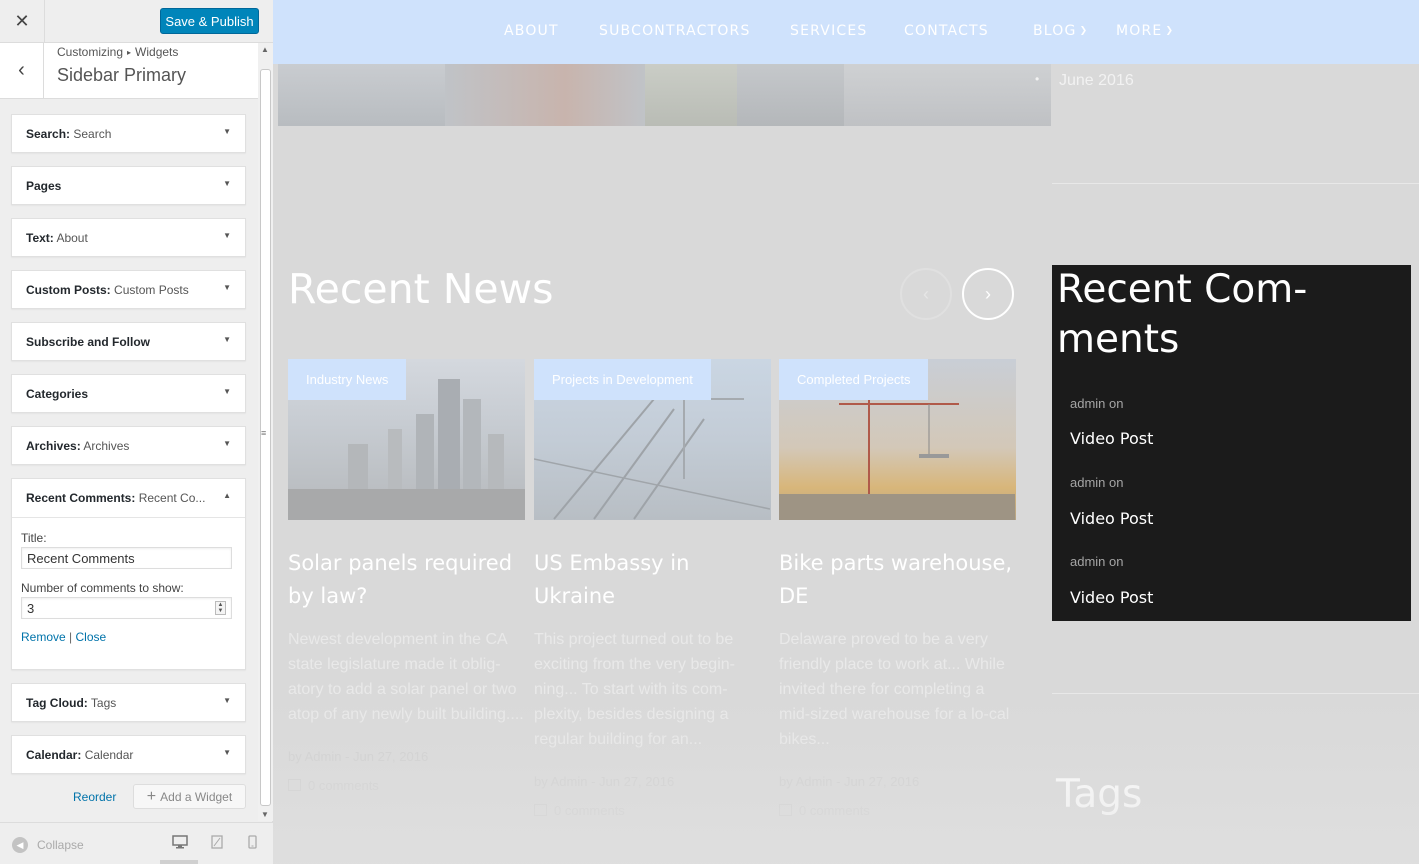 This screenshot has height=864, width=1419. I want to click on scrollbar: ▲ ≡ ▼, so click(265, 432).